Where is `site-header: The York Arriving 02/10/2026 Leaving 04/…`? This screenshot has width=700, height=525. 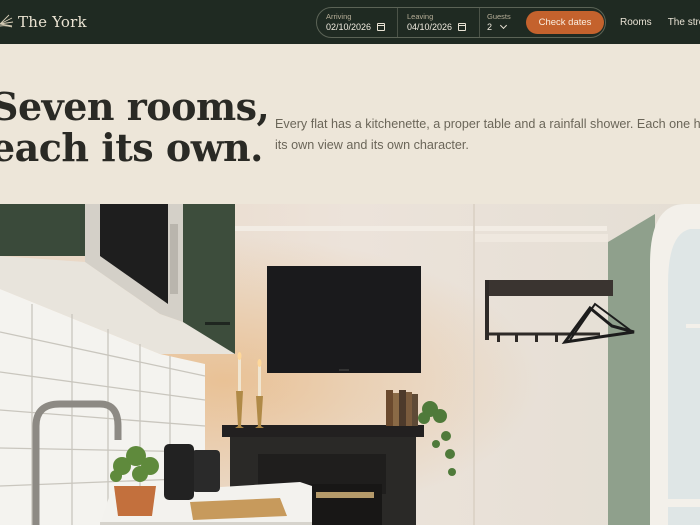 site-header: The York Arriving 02/10/2026 Leaving 04/… is located at coordinates (350, 22).